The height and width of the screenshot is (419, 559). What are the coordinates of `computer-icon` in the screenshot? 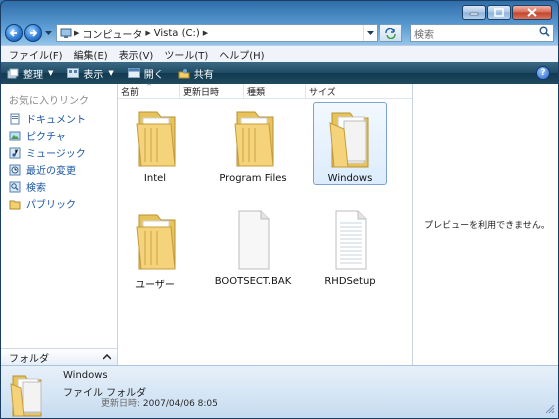 It's located at (66, 33).